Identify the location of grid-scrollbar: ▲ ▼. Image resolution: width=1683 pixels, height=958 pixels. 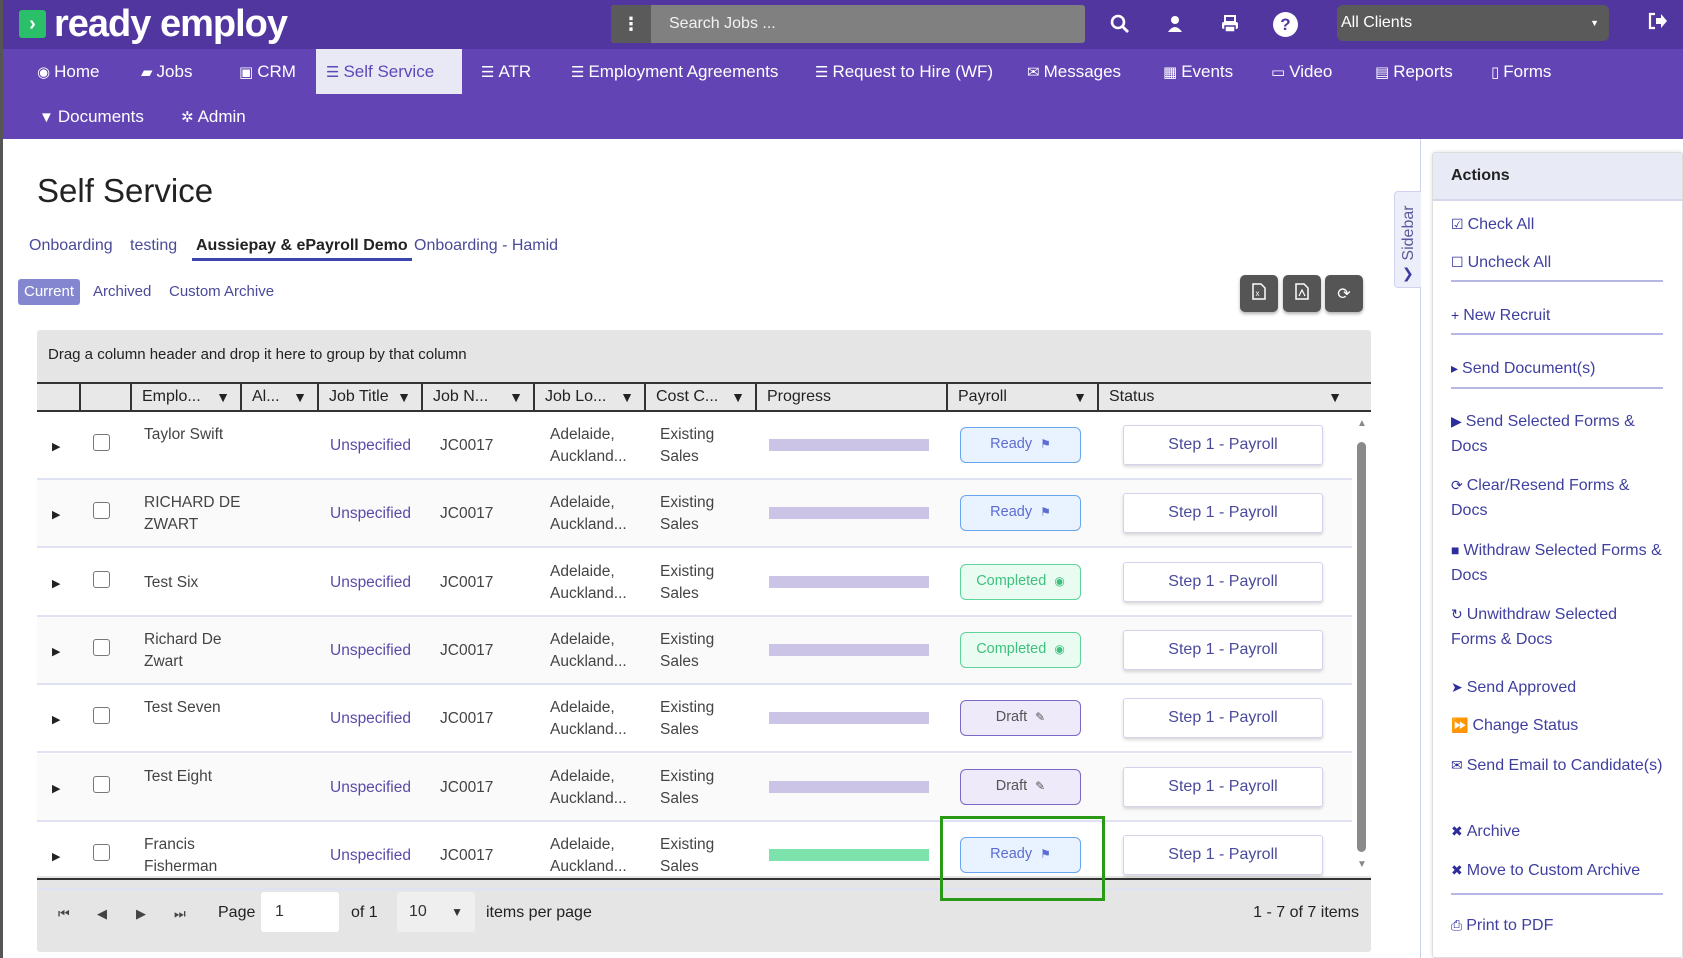
(1361, 644).